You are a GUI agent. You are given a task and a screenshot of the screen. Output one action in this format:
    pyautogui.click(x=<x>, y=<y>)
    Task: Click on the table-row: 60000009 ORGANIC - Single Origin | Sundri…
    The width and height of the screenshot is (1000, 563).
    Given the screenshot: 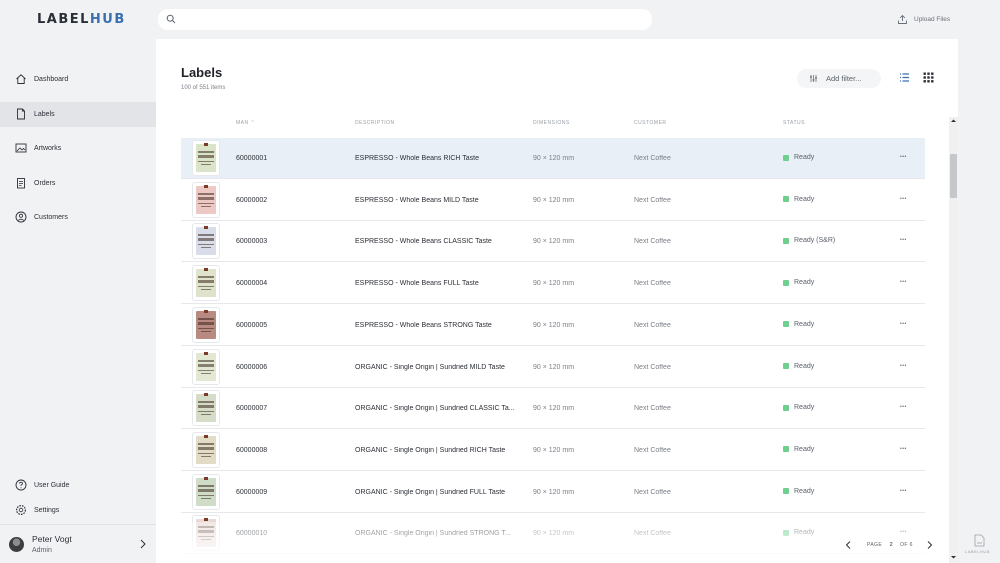 What is the action you would take?
    pyautogui.click(x=553, y=492)
    